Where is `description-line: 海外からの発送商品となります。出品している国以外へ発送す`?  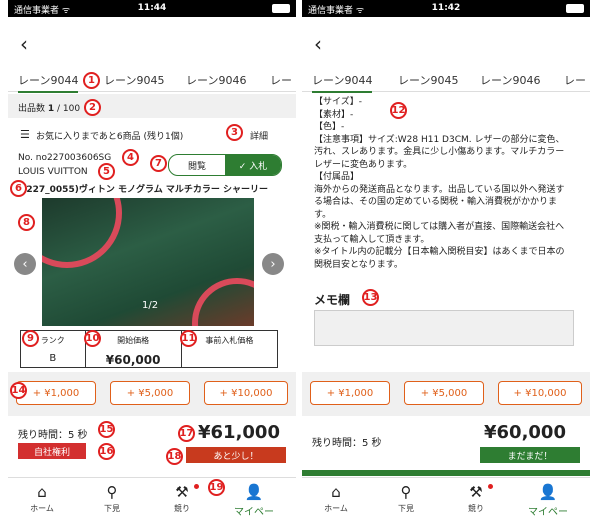 description-line: 海外からの発送商品となります。出品している国以外へ発送す is located at coordinates (439, 189).